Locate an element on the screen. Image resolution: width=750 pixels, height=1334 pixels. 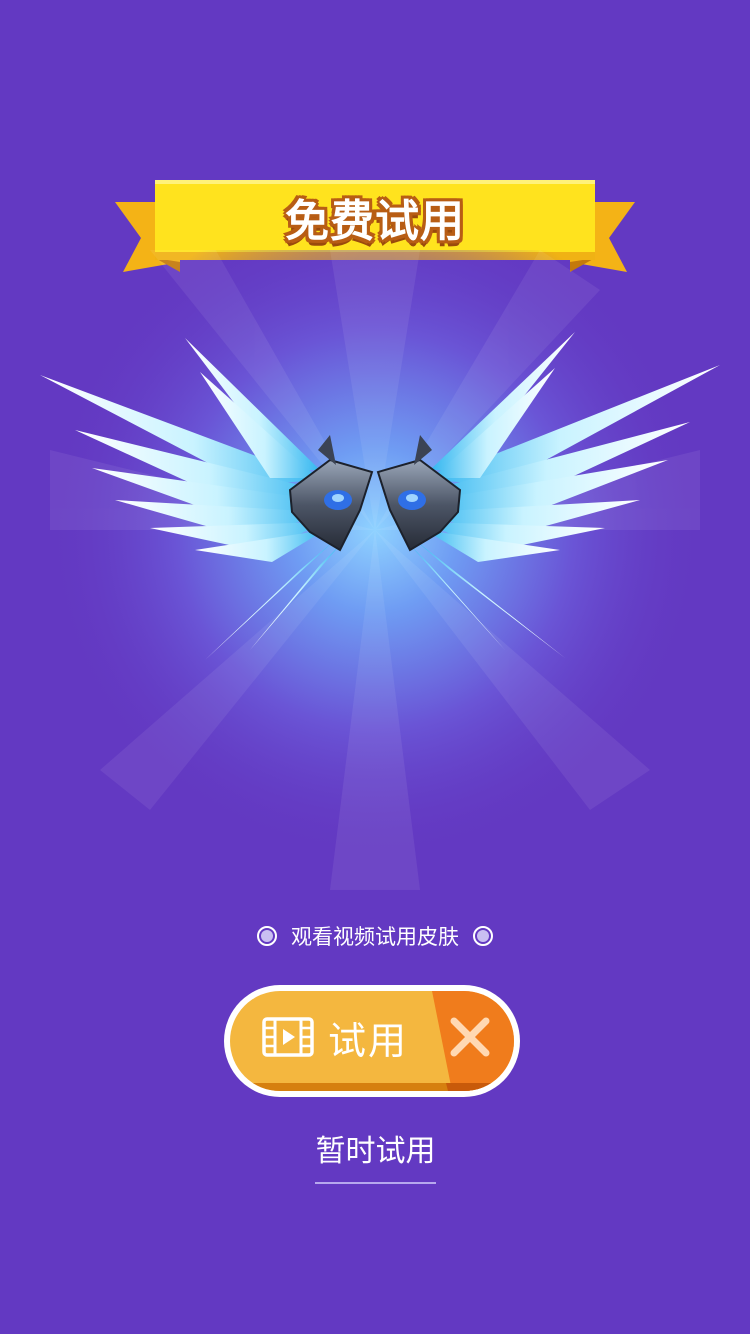
trial-button: 试用 is located at coordinates (372, 1041).